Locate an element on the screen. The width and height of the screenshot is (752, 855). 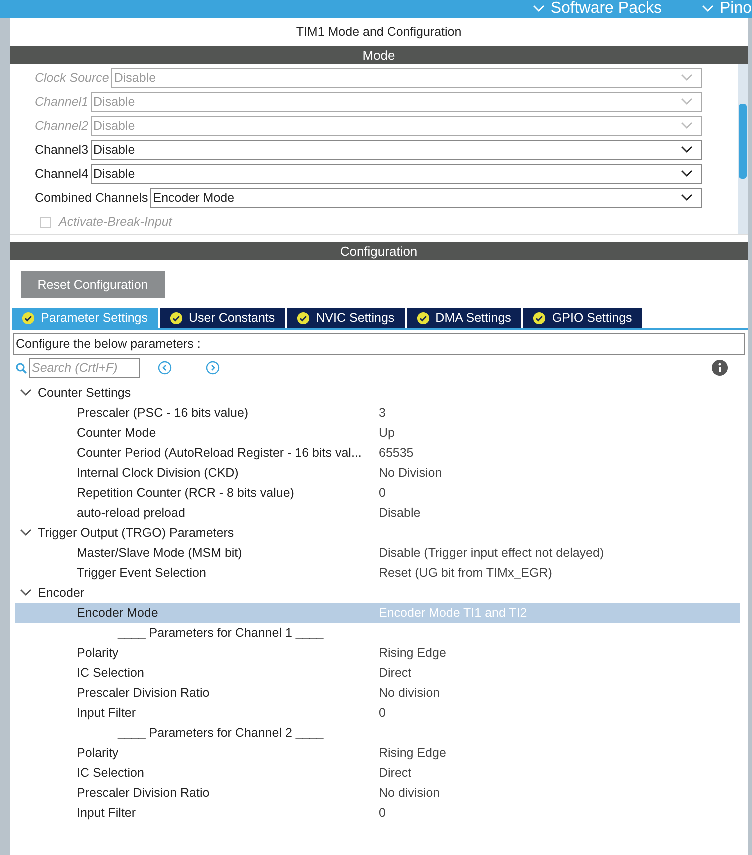
parameter-value: Disable is located at coordinates (400, 513).